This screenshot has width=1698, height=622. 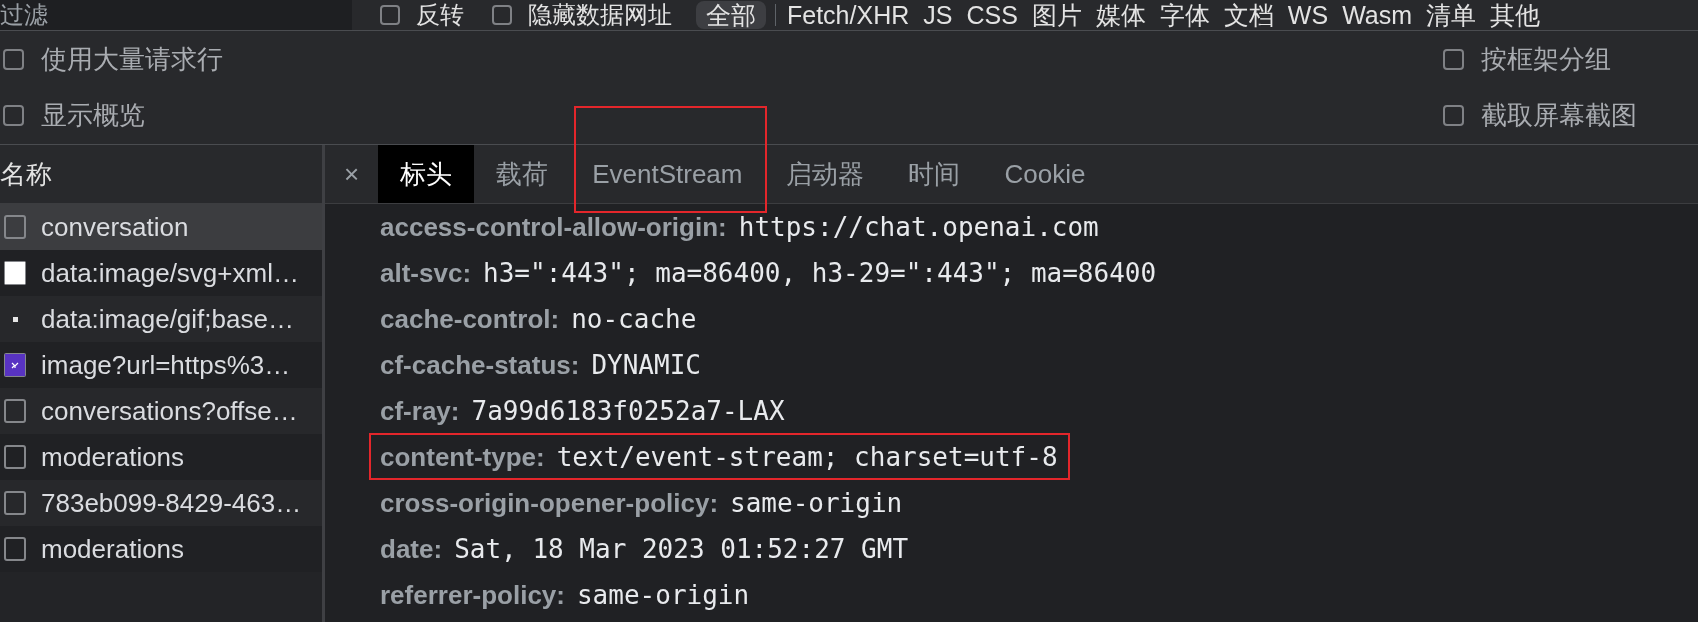 What do you see at coordinates (1184, 15) in the screenshot?
I see `type-filter-button: 字体` at bounding box center [1184, 15].